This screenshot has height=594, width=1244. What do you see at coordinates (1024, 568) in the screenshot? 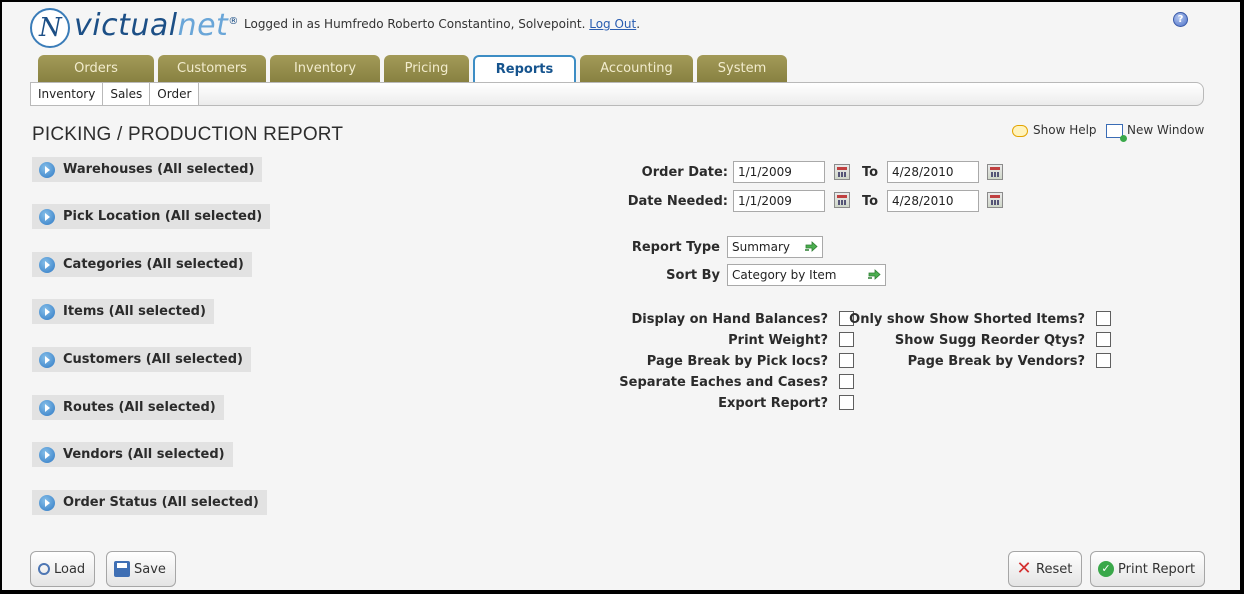
I see `red-x-icon: ✕` at bounding box center [1024, 568].